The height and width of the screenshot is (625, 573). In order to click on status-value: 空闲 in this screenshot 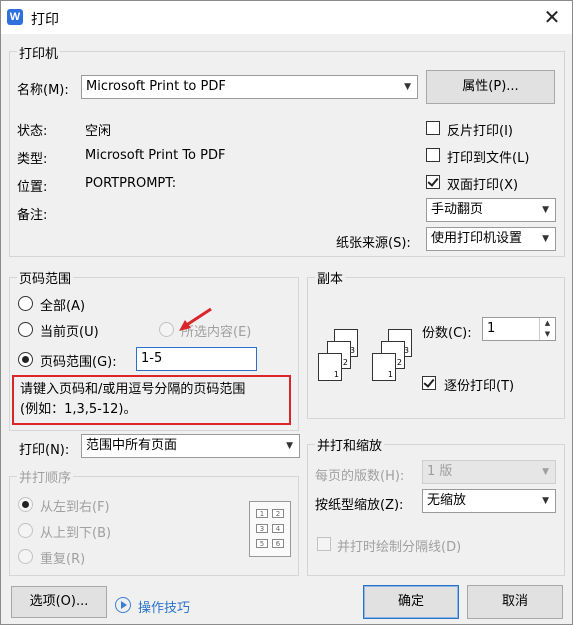, I will do `click(98, 131)`.